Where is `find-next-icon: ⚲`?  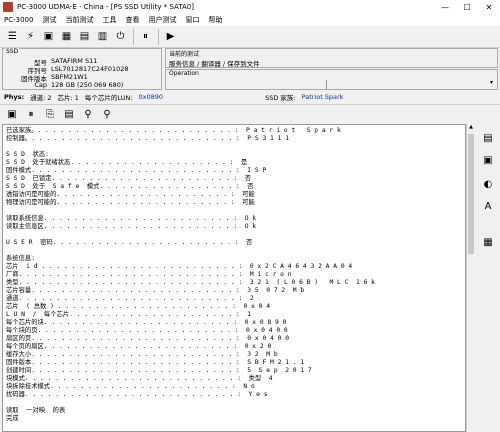
find-next-icon: ⚲ is located at coordinates (107, 115).